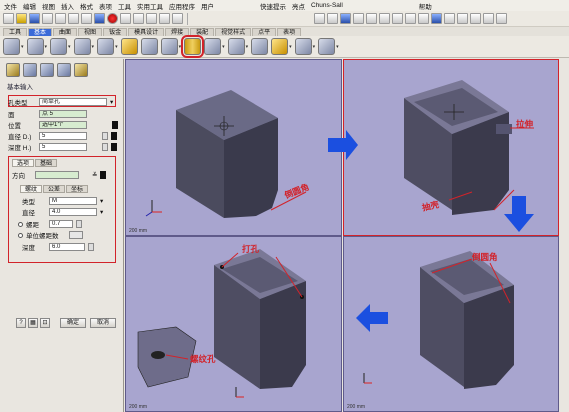 The height and width of the screenshot is (412, 569). What do you see at coordinates (519, 214) in the screenshot?
I see `arrow-down-icon` at bounding box center [519, 214].